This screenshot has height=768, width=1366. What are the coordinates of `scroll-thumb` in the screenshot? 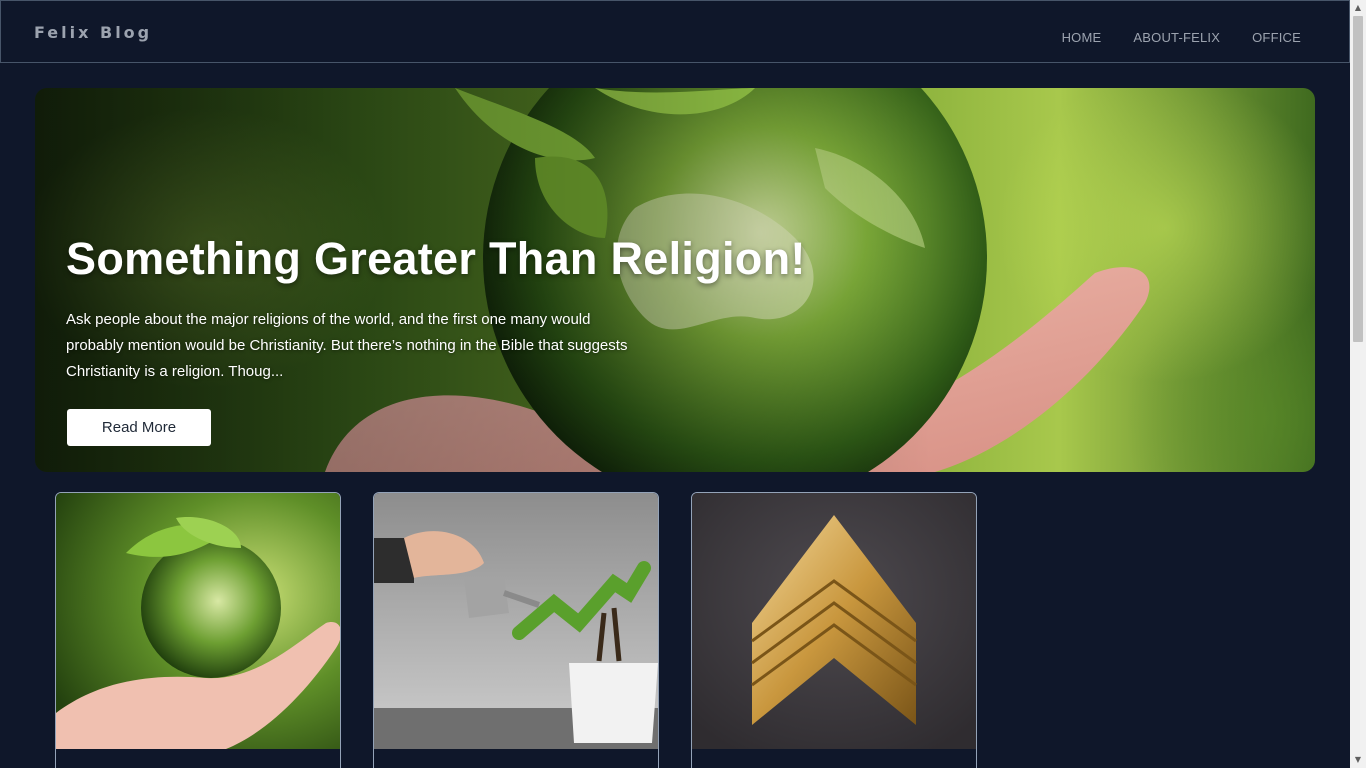 It's located at (1358, 179).